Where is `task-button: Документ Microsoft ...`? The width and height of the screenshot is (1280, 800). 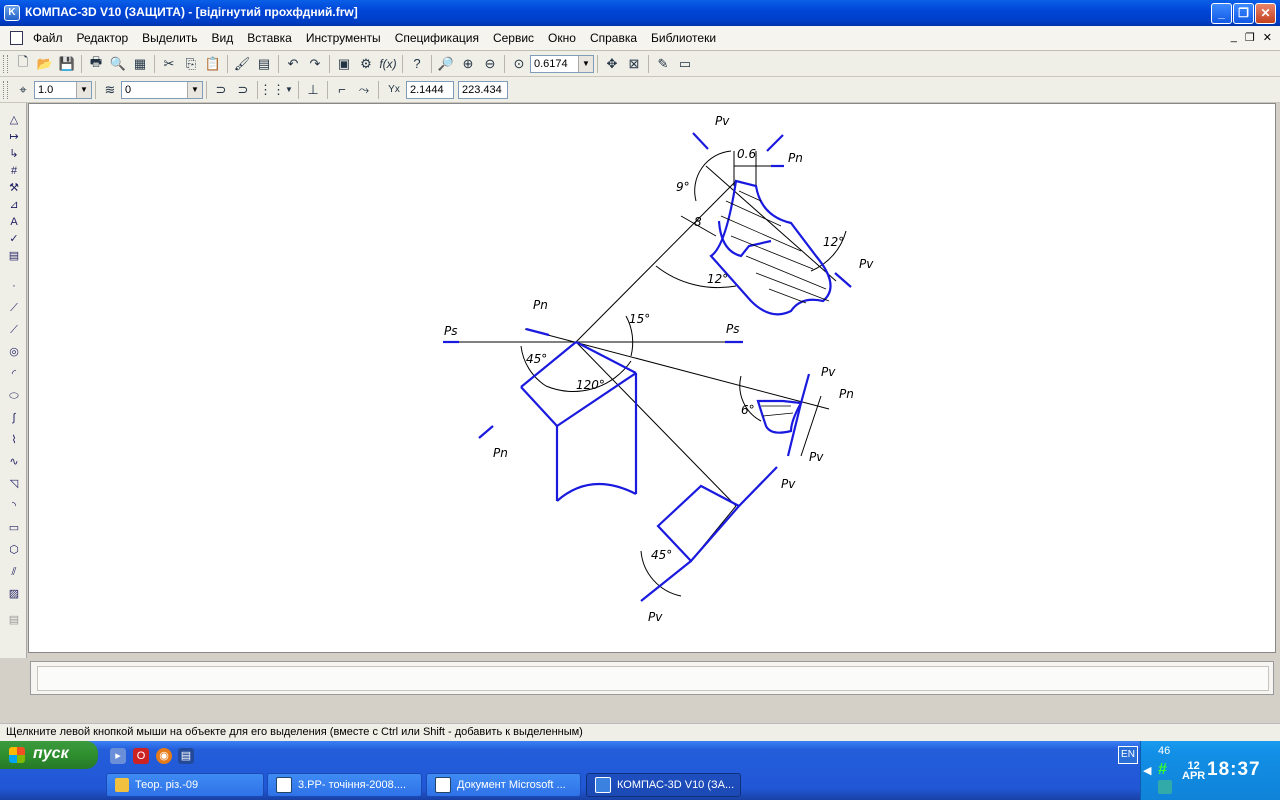
task-button: Документ Microsoft ... is located at coordinates (503, 785).